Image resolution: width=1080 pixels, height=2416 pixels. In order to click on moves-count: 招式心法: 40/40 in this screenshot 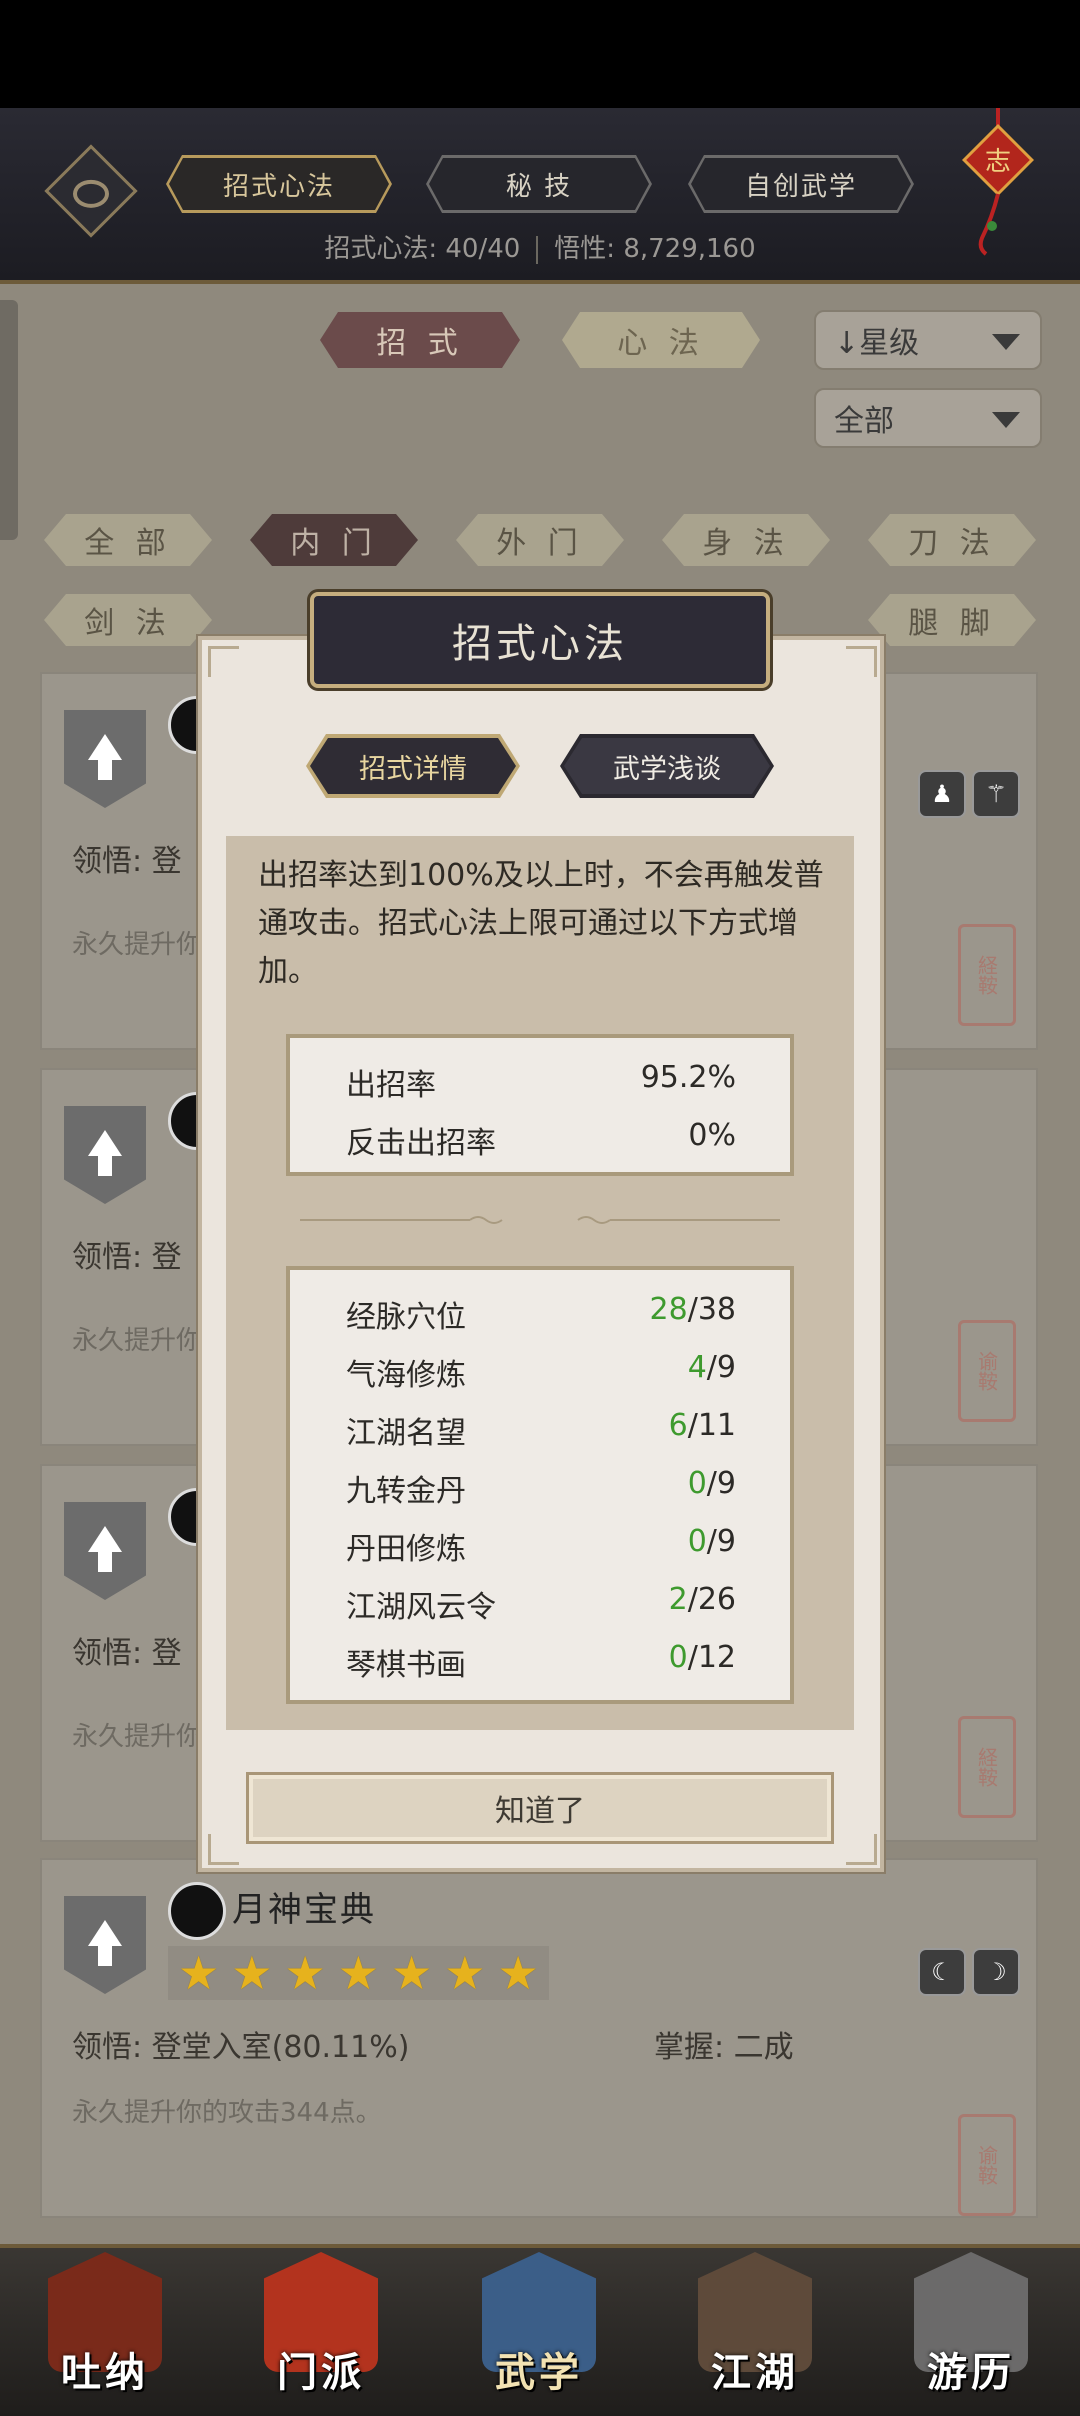, I will do `click(422, 249)`.